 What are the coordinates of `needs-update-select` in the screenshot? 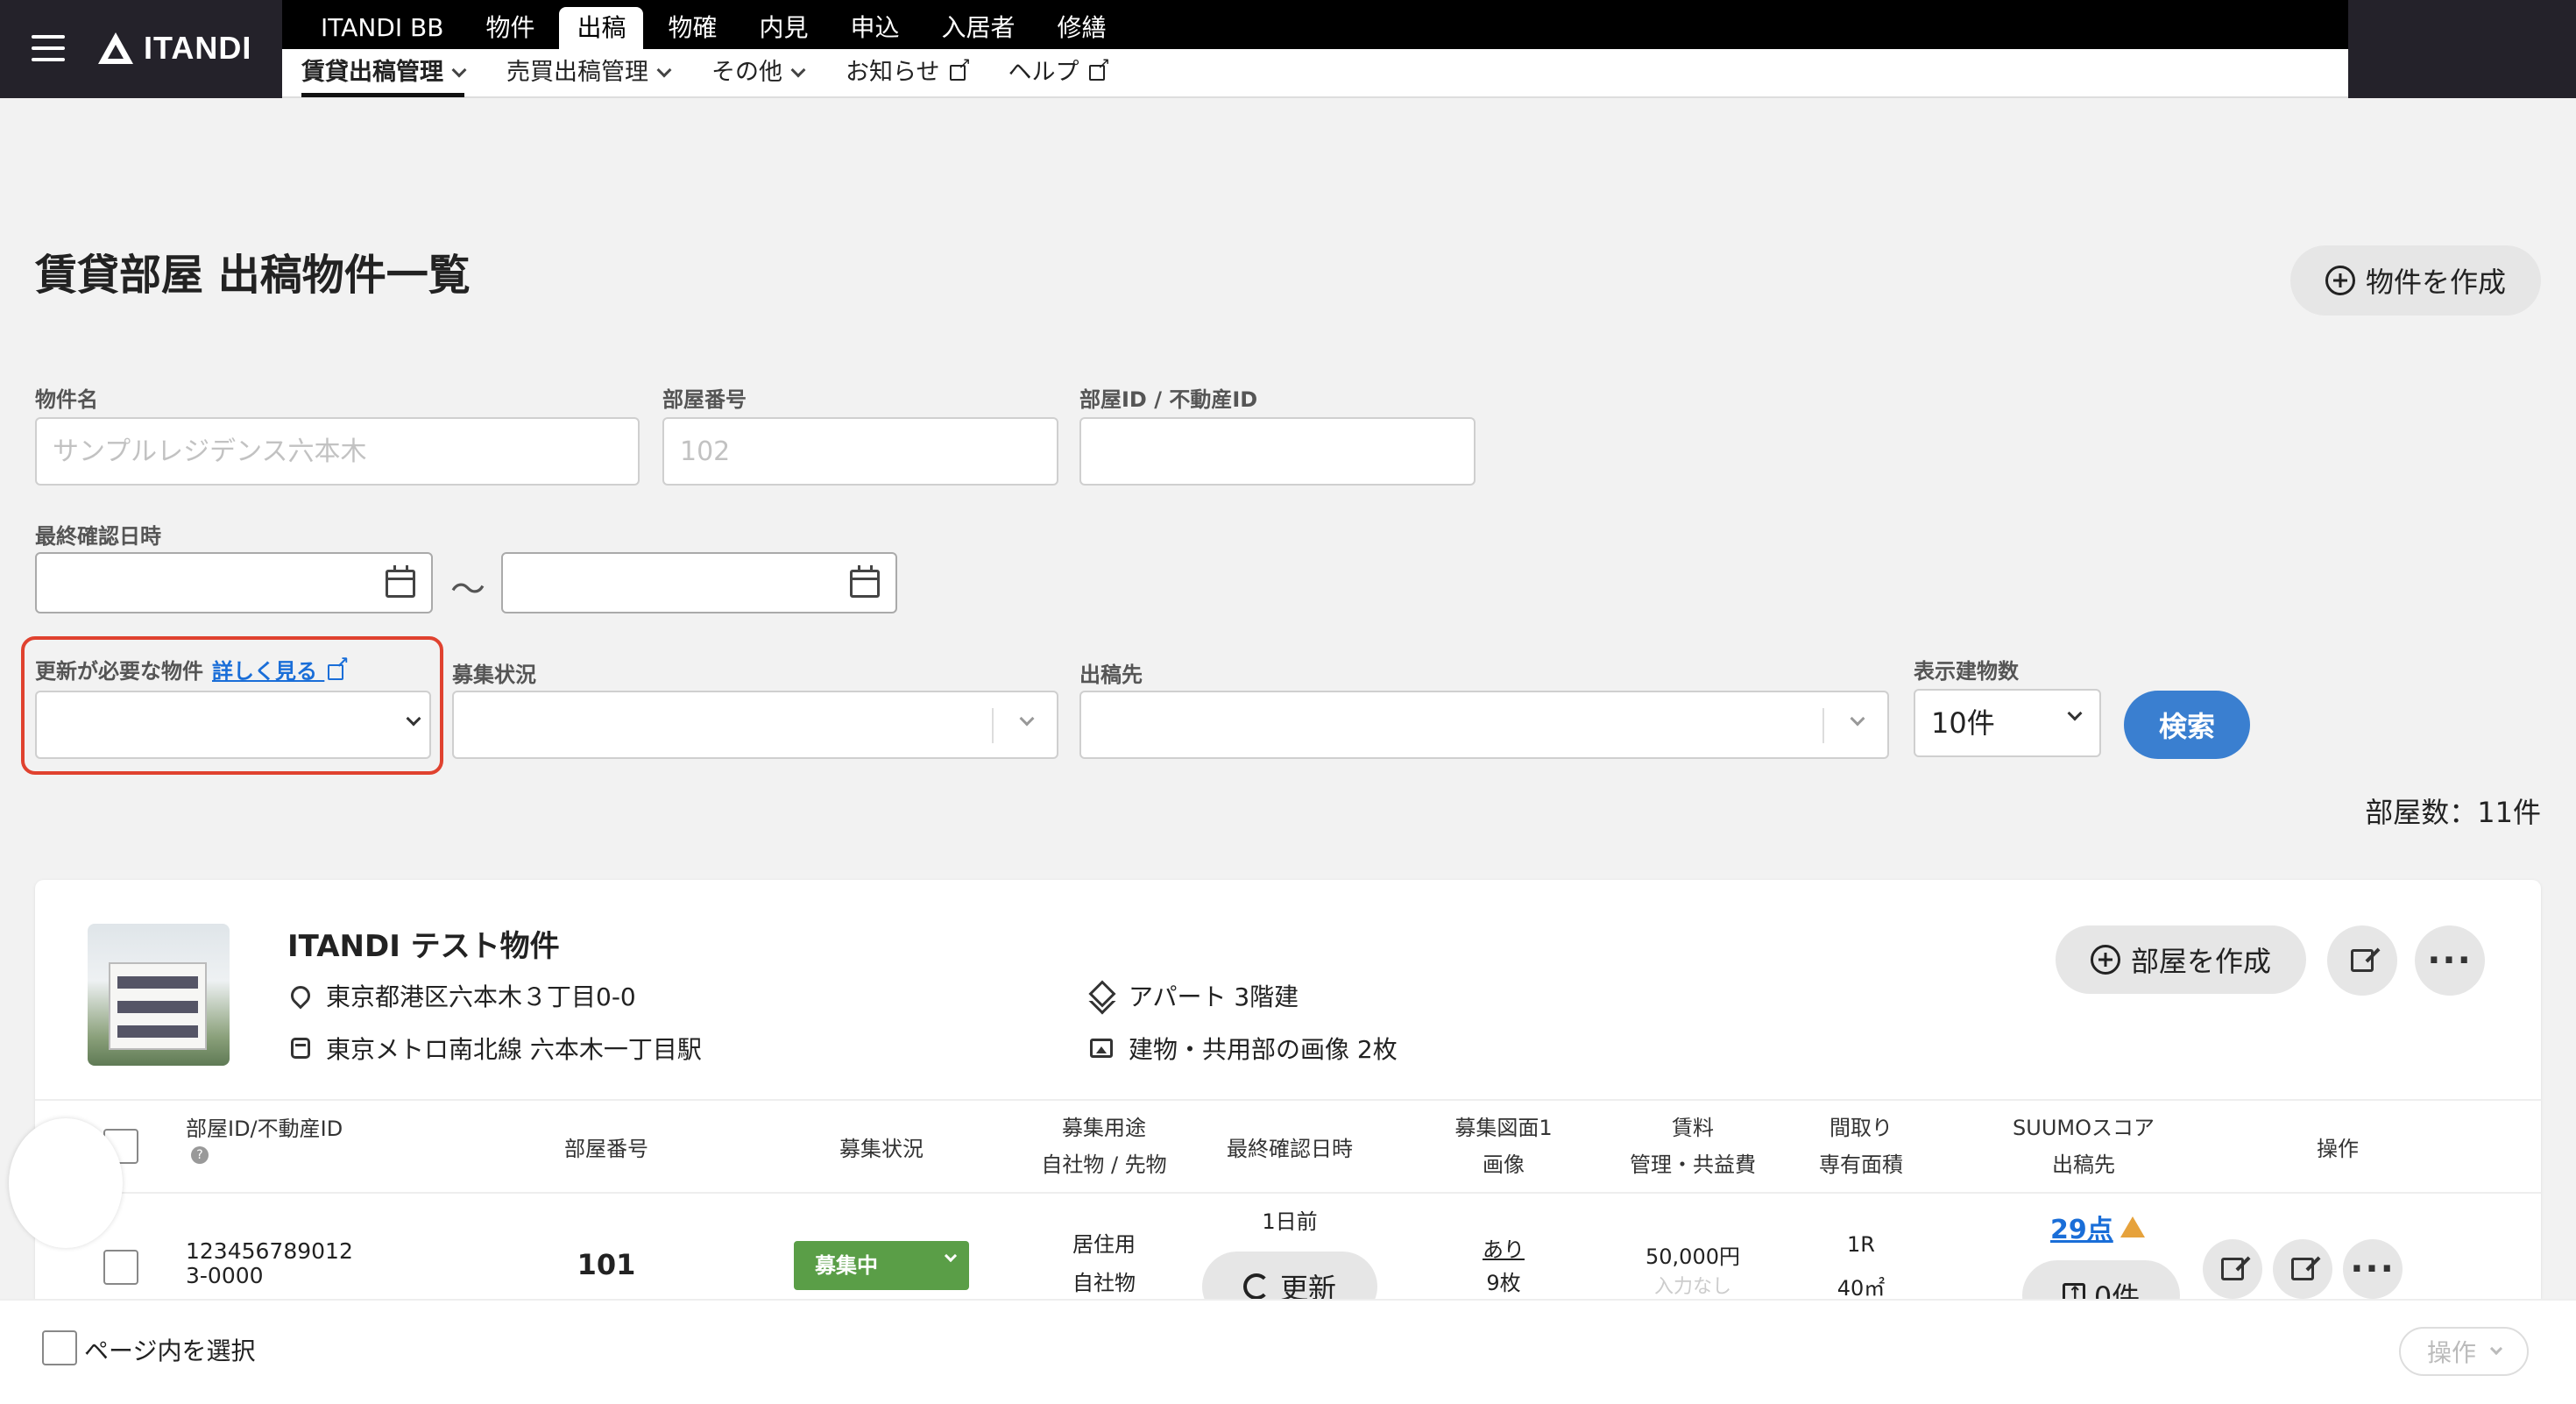 It's located at (233, 725).